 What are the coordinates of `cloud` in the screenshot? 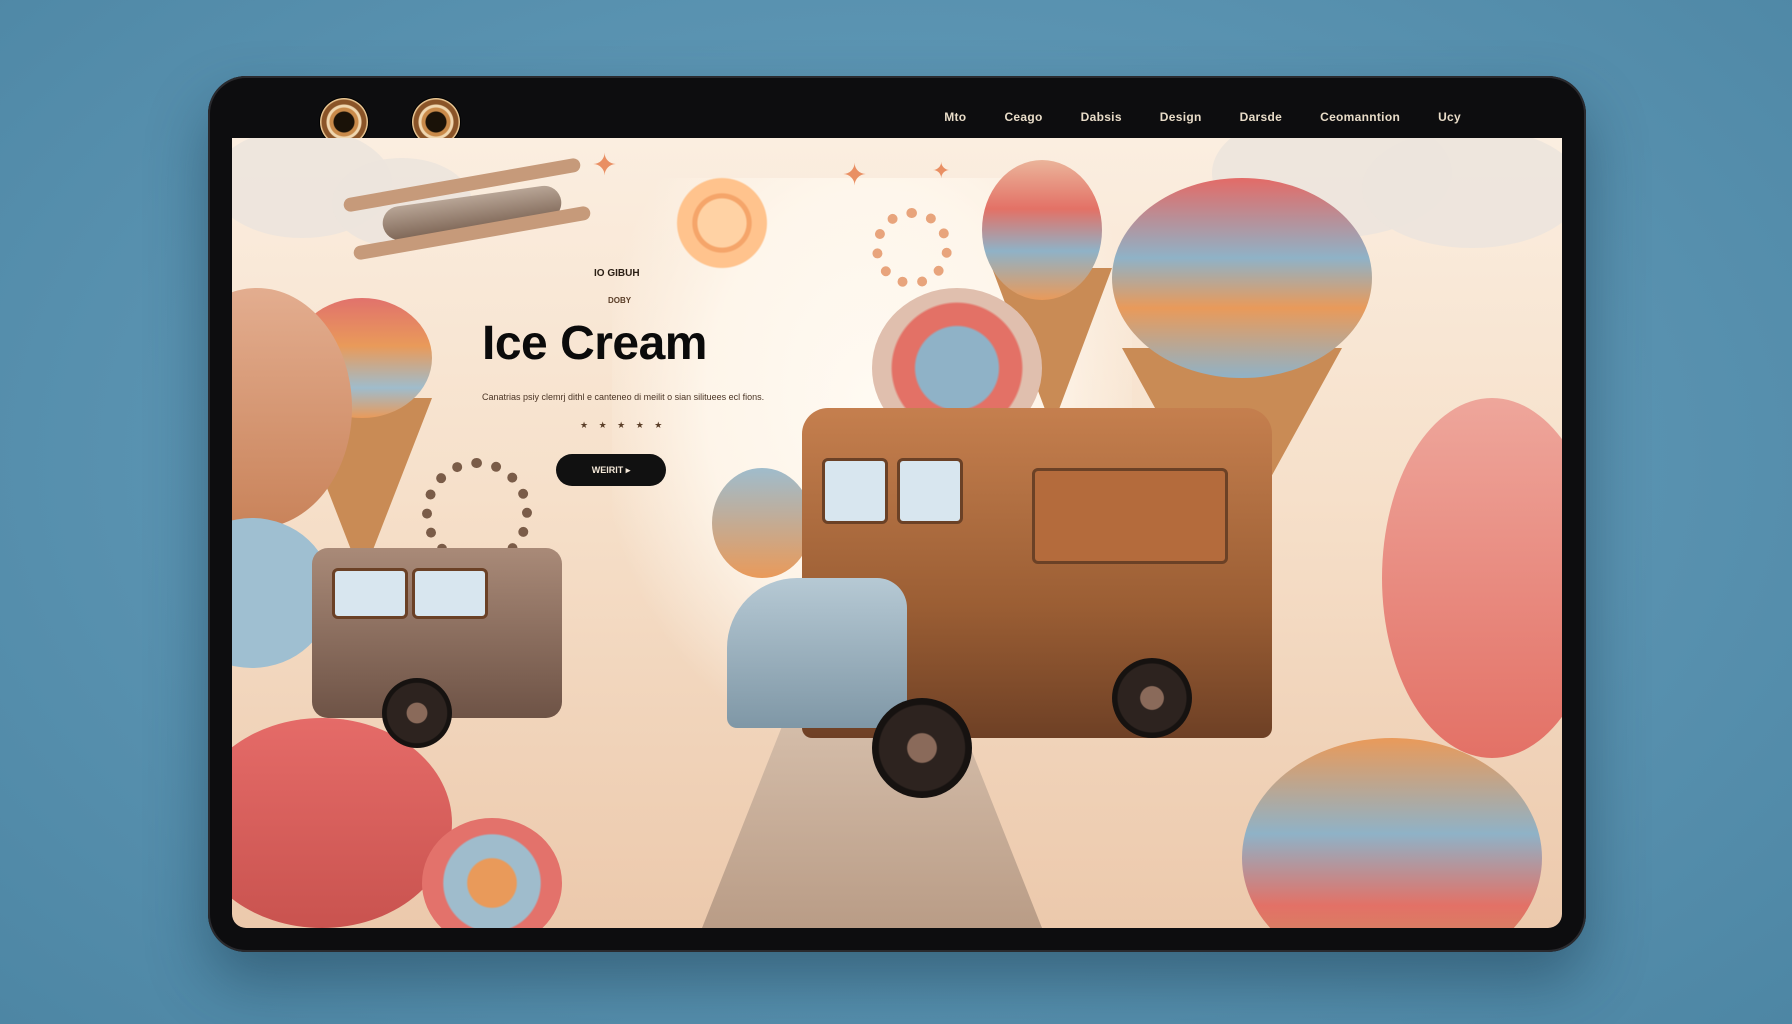 It's located at (1462, 193).